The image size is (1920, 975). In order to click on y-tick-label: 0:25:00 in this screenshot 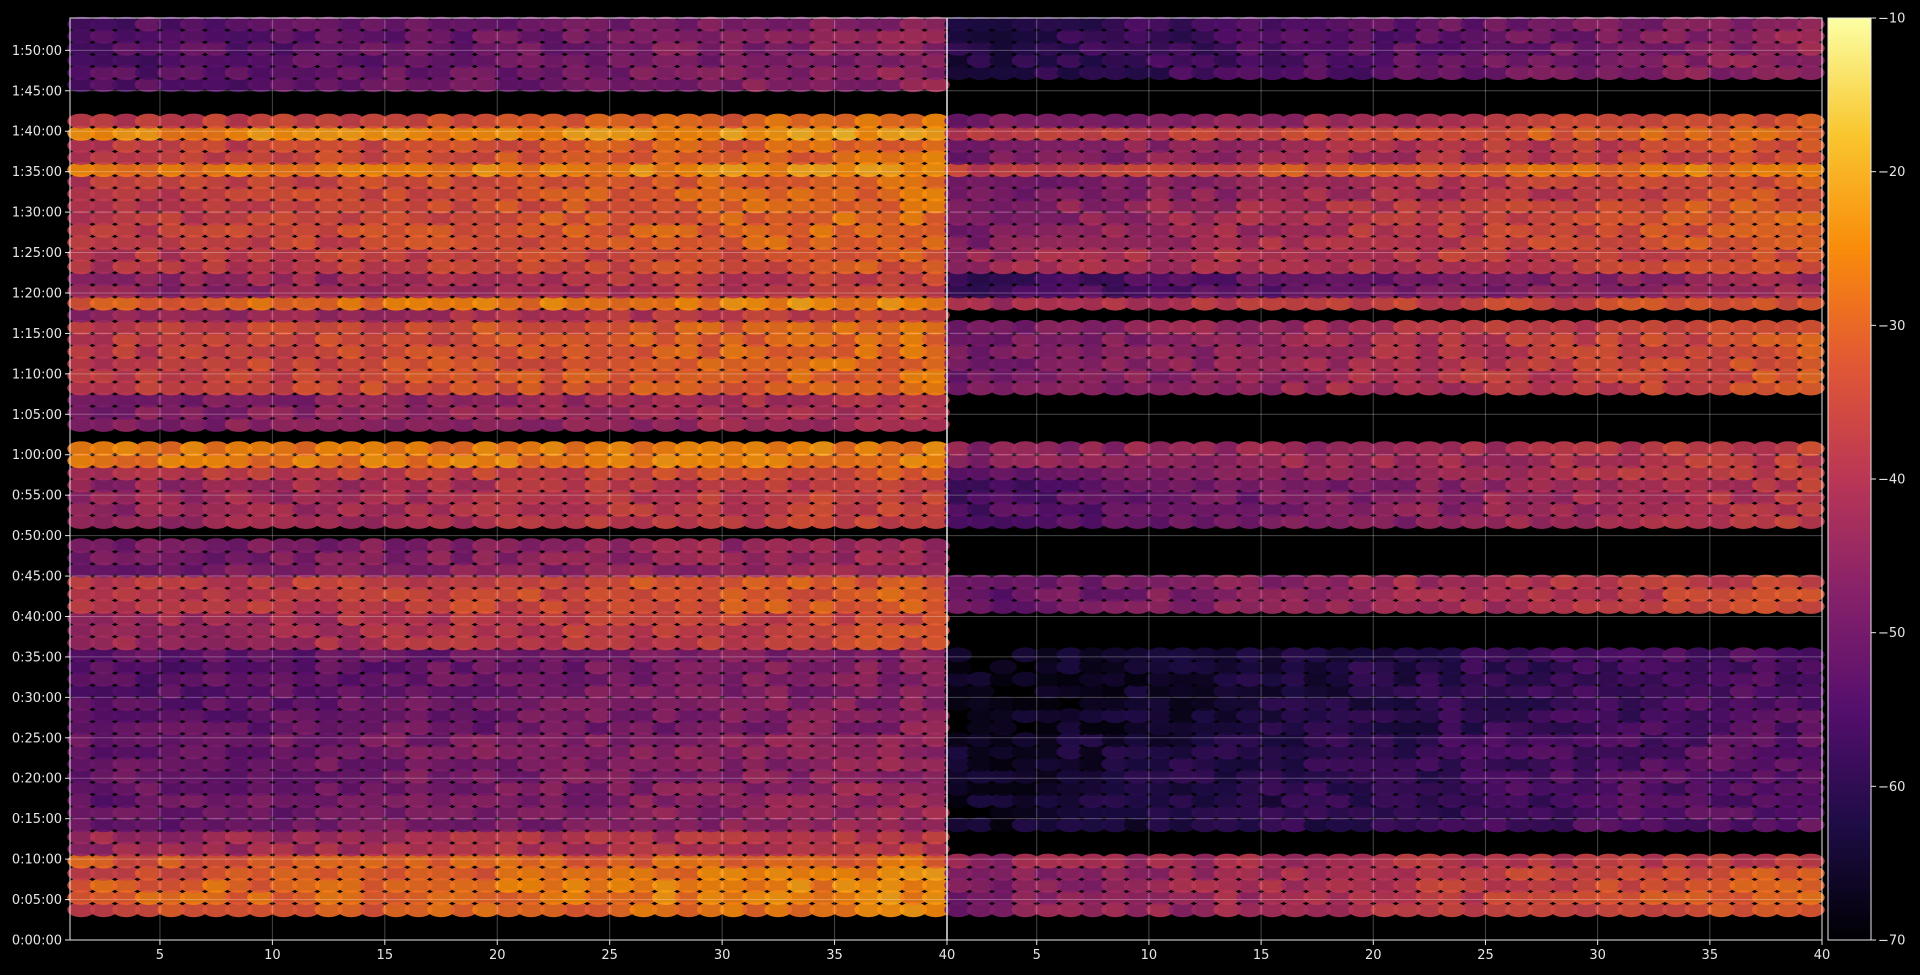, I will do `click(37, 738)`.